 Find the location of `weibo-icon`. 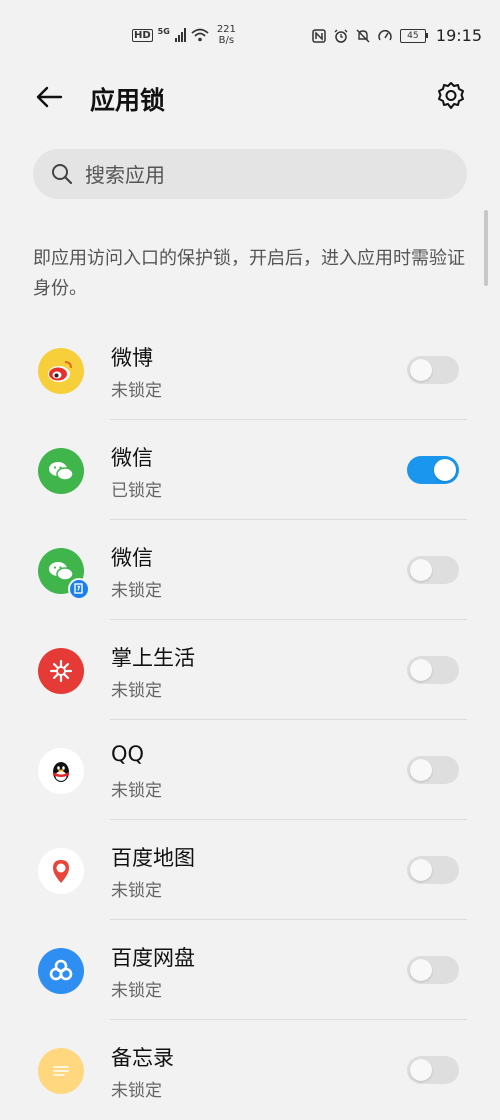

weibo-icon is located at coordinates (61, 371).